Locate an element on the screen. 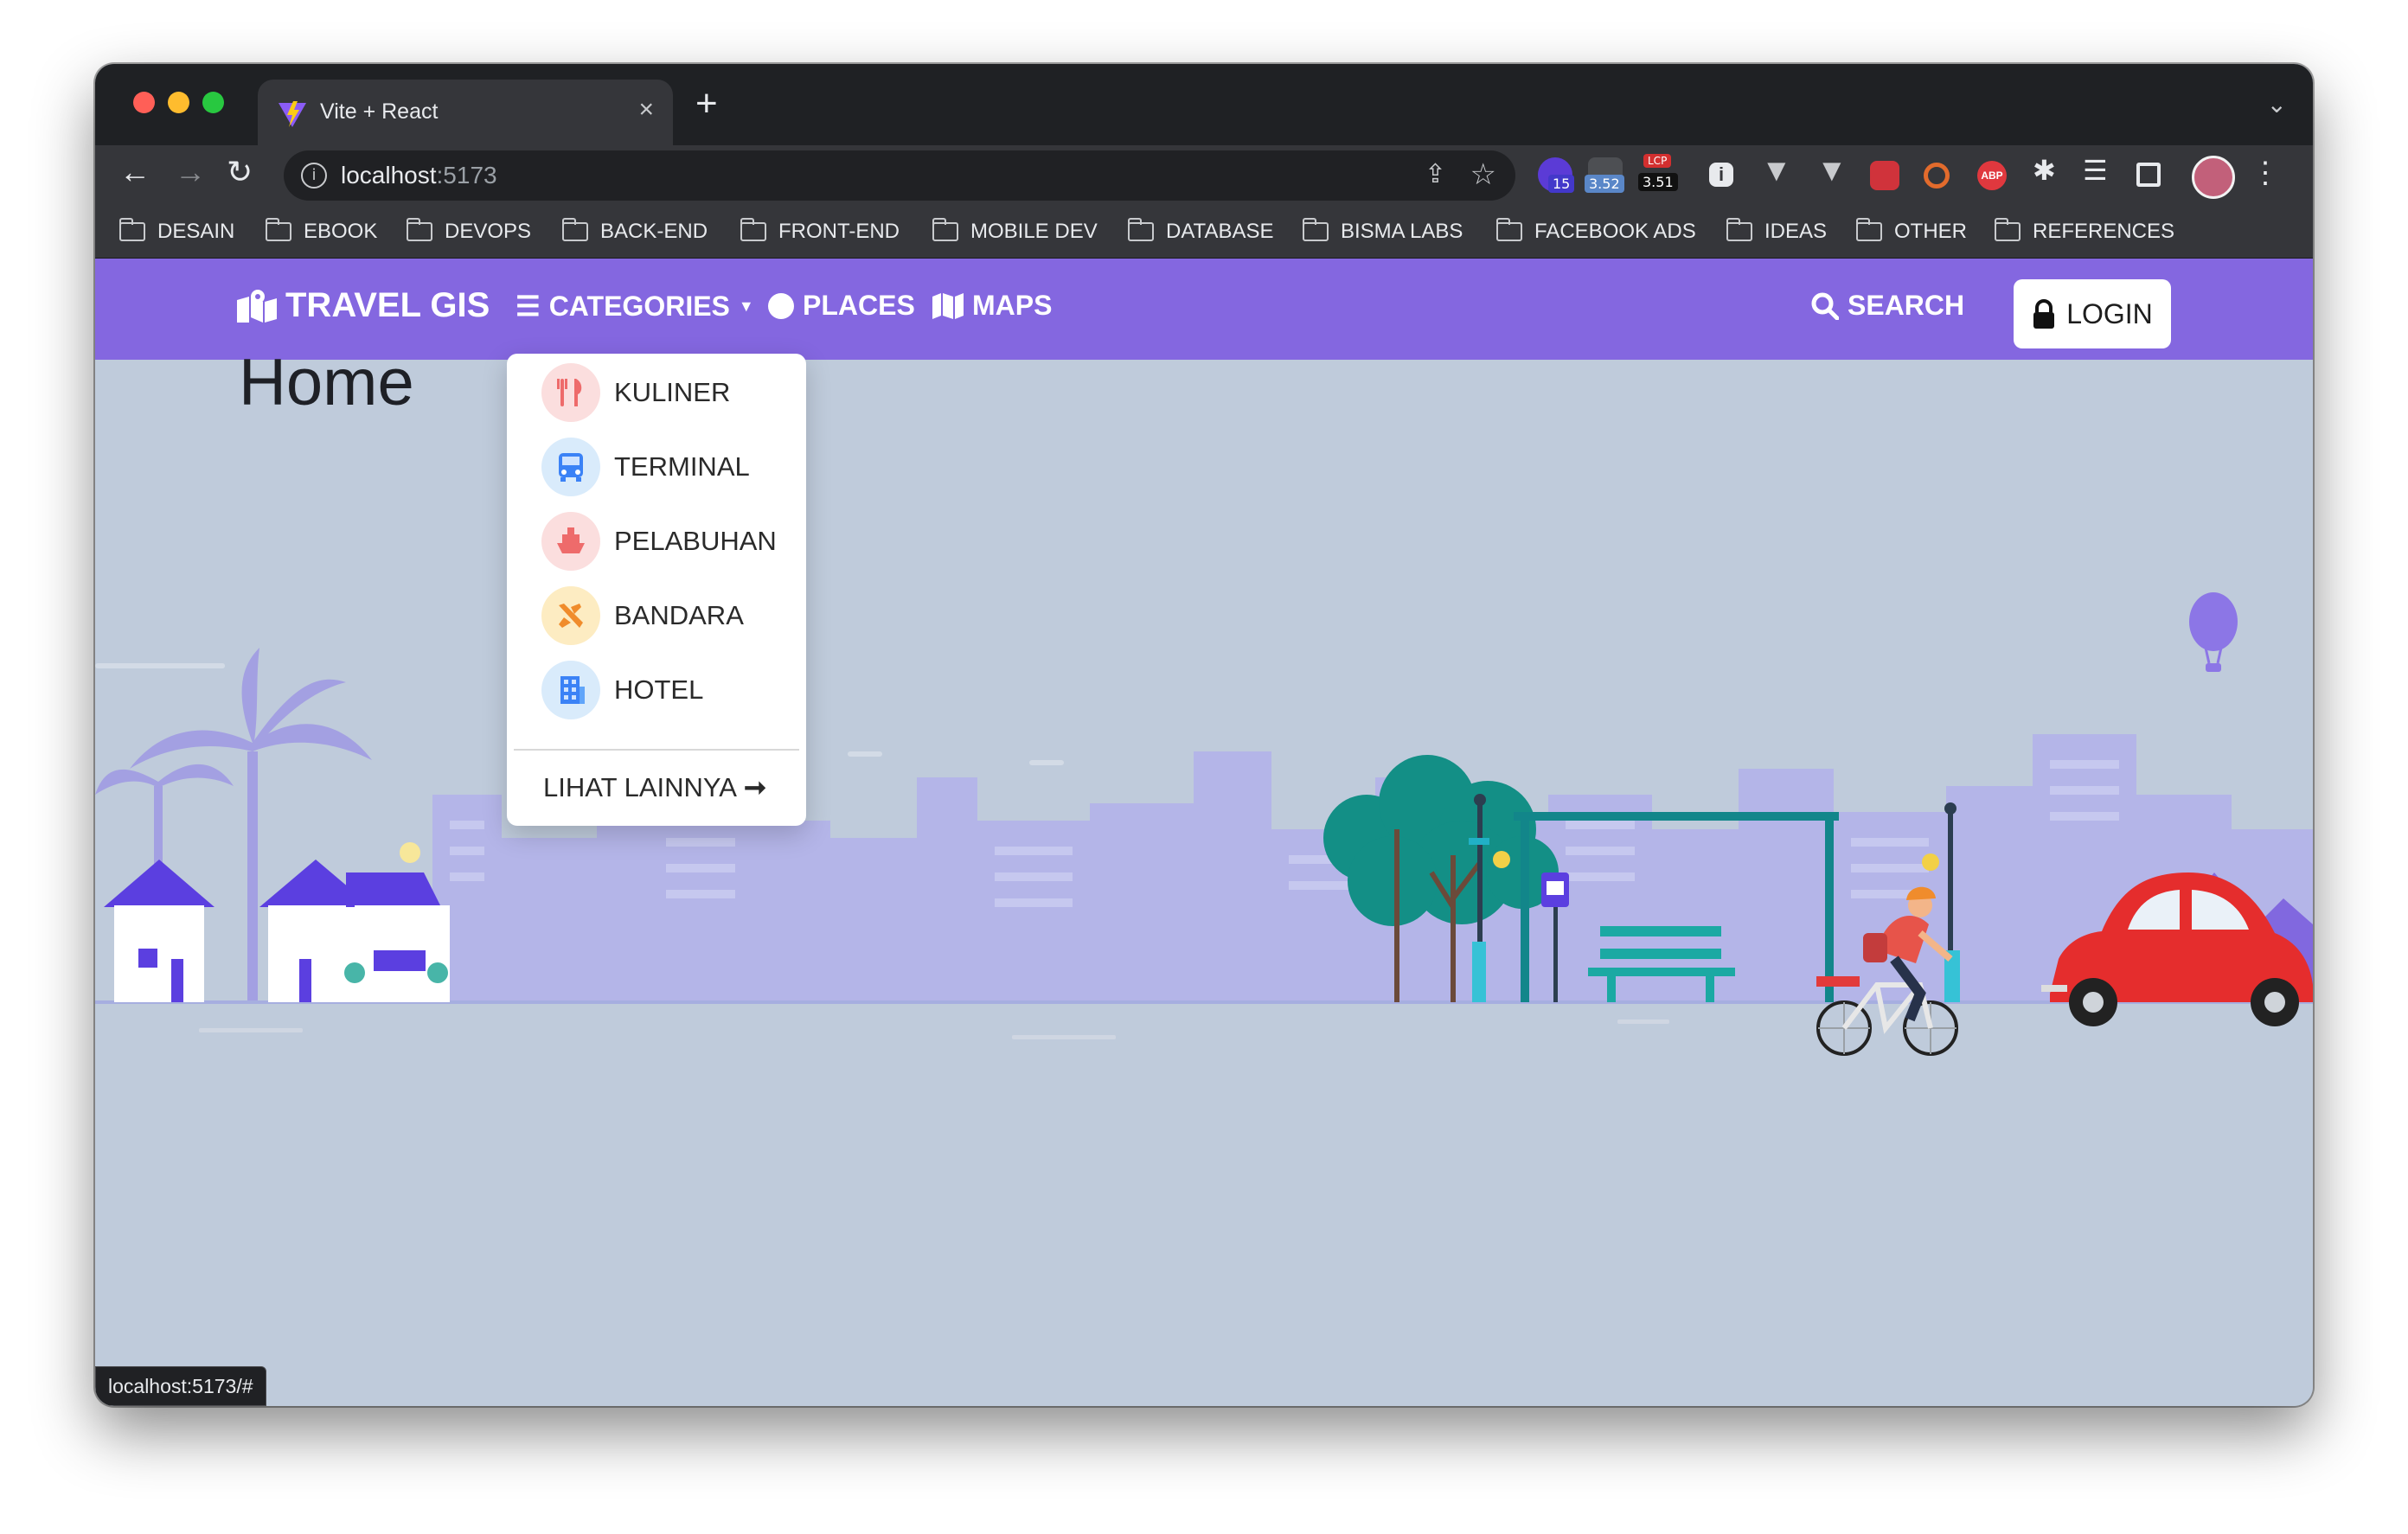 This screenshot has width=2408, height=1534. page-title: Home is located at coordinates (326, 382).